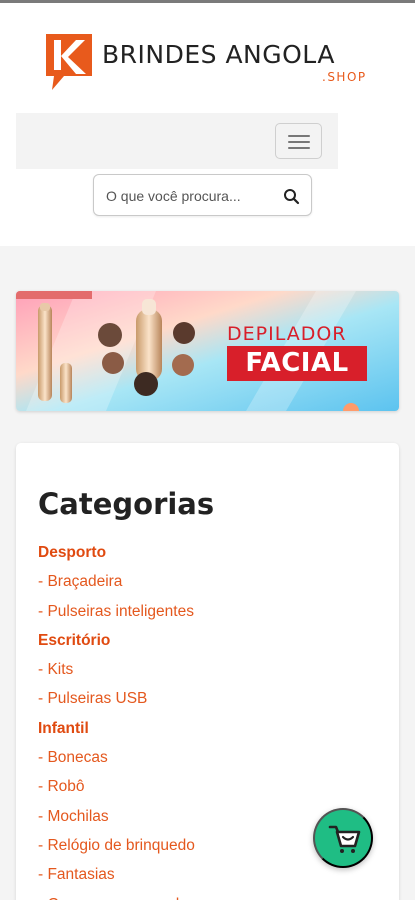  I want to click on menu-toggle-button, so click(298, 141).